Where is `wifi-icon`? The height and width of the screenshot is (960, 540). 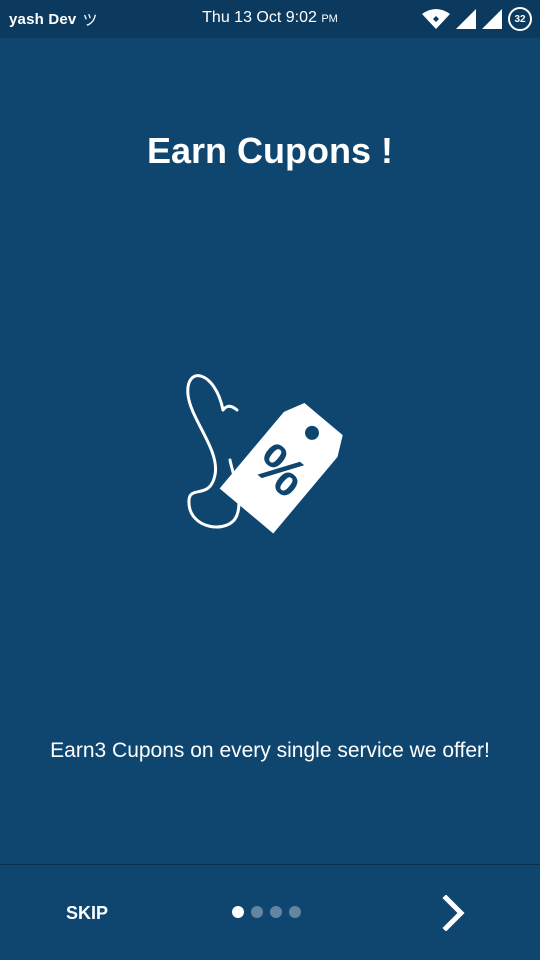
wifi-icon is located at coordinates (436, 19).